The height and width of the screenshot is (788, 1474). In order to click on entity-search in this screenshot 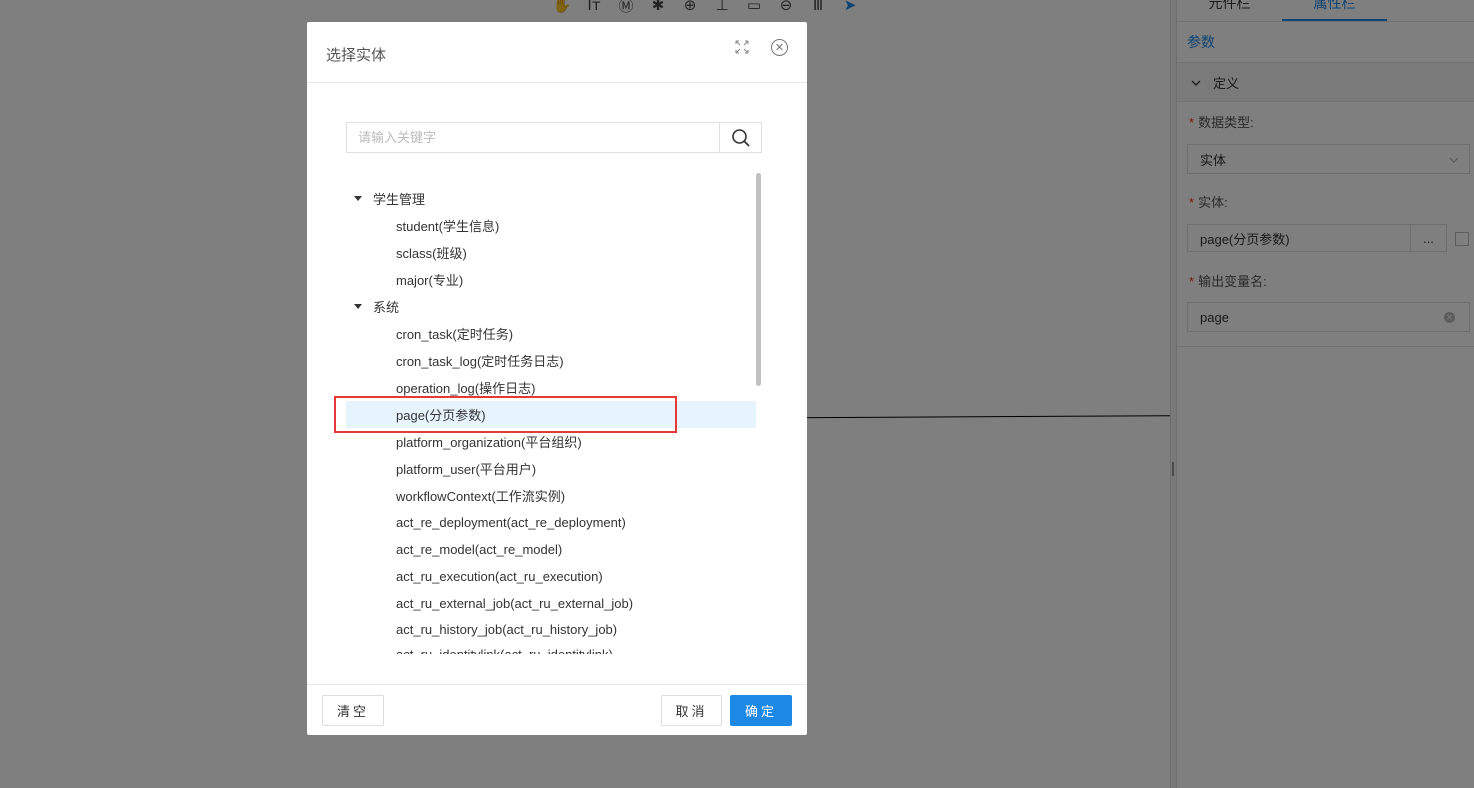, I will do `click(554, 137)`.